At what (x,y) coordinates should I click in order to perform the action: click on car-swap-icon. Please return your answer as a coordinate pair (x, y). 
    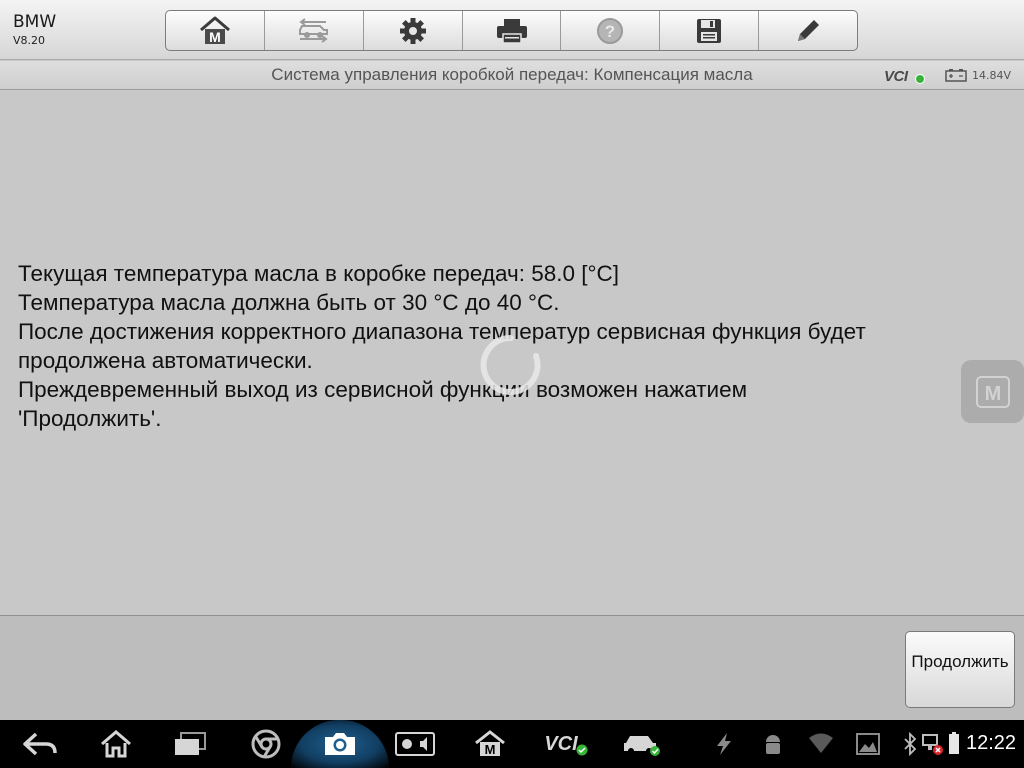
    Looking at the image, I should click on (313, 30).